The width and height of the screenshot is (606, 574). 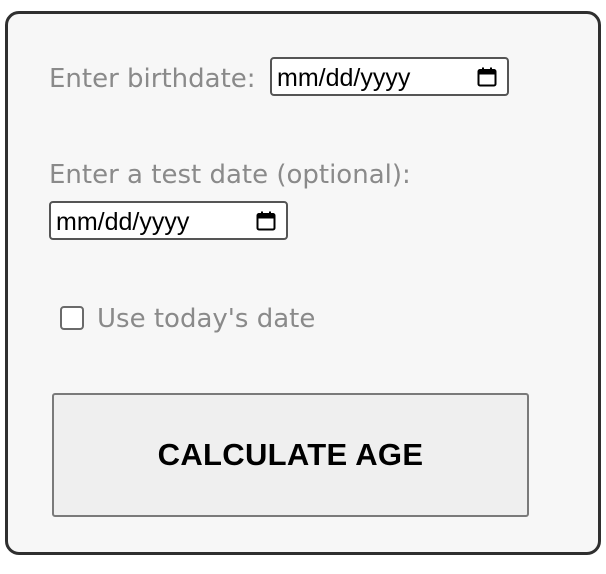 I want to click on use-today-checkbox, so click(x=72, y=318).